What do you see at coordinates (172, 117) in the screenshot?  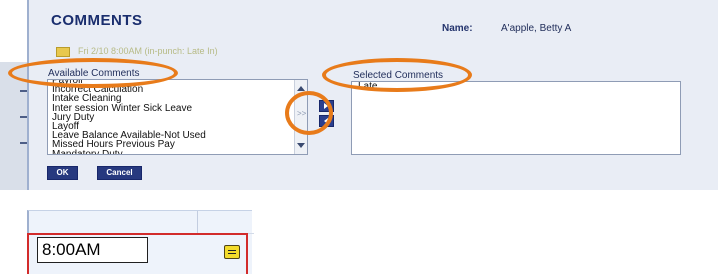 I see `available-comment-item: Jury Duty` at bounding box center [172, 117].